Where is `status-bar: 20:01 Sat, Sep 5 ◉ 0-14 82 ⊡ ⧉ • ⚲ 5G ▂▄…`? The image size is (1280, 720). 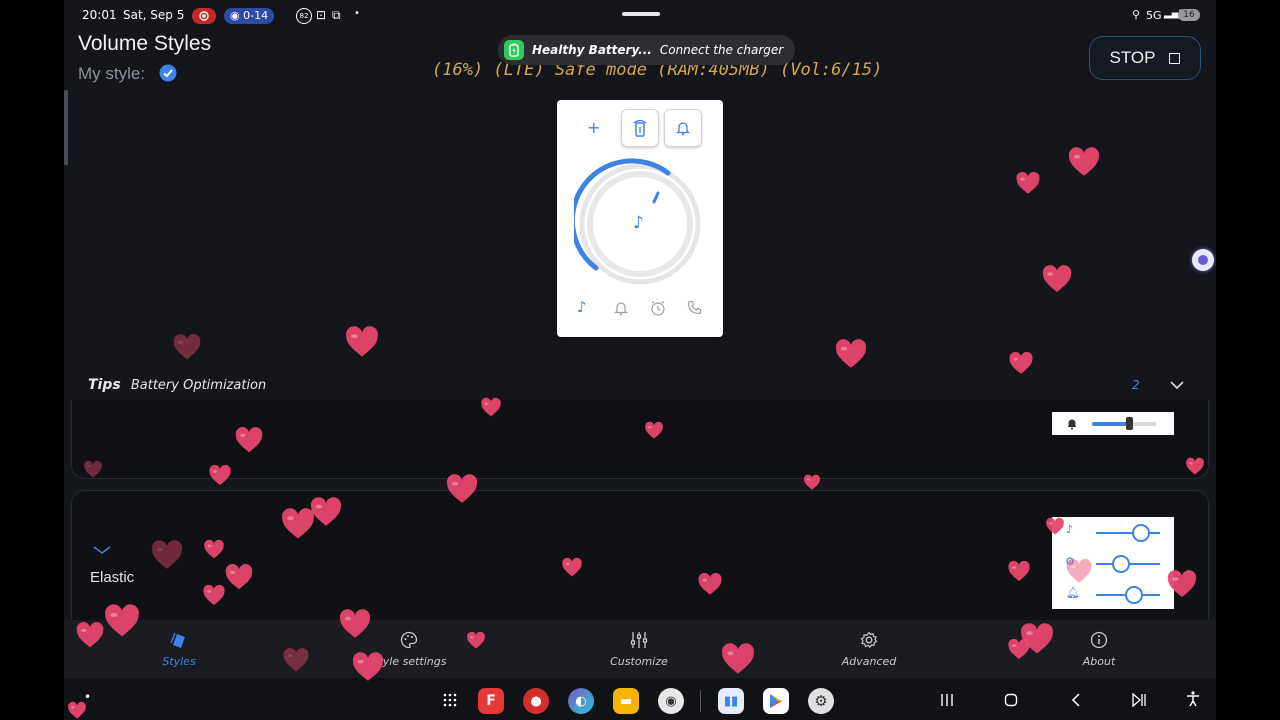
status-bar: 20:01 Sat, Sep 5 ◉ 0-14 82 ⊡ ⧉ • ⚲ 5G ▂▄… is located at coordinates (640, 16).